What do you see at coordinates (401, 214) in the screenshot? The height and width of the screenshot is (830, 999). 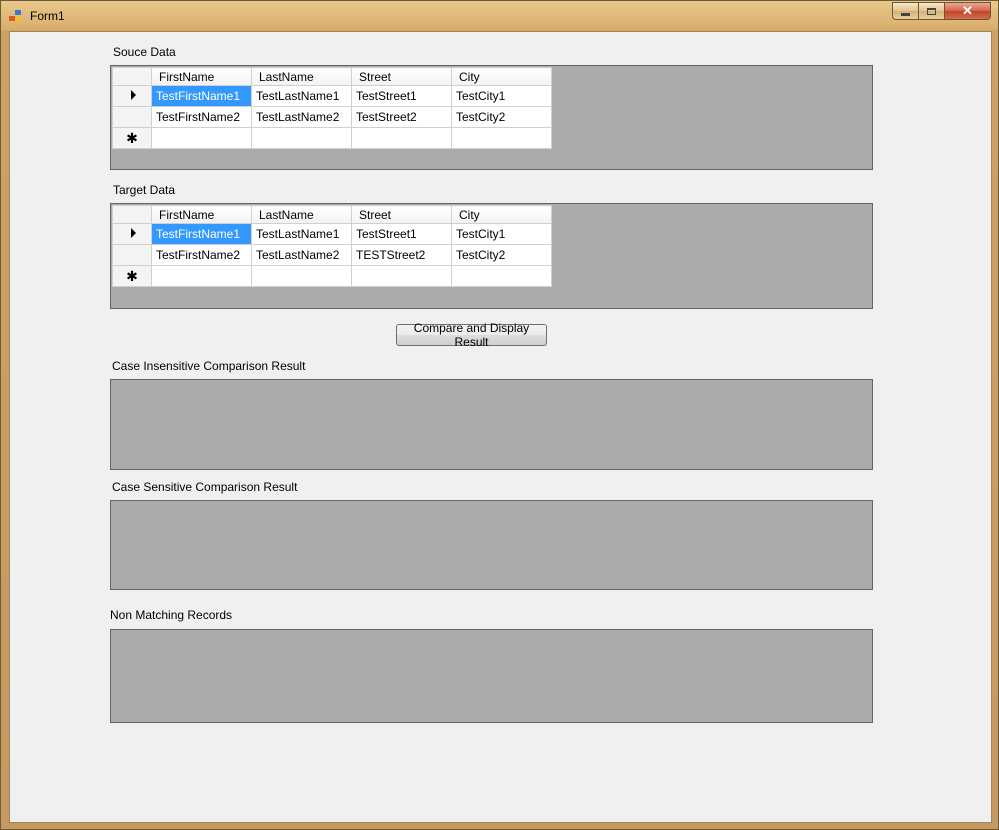 I see `target-col-header: Street` at bounding box center [401, 214].